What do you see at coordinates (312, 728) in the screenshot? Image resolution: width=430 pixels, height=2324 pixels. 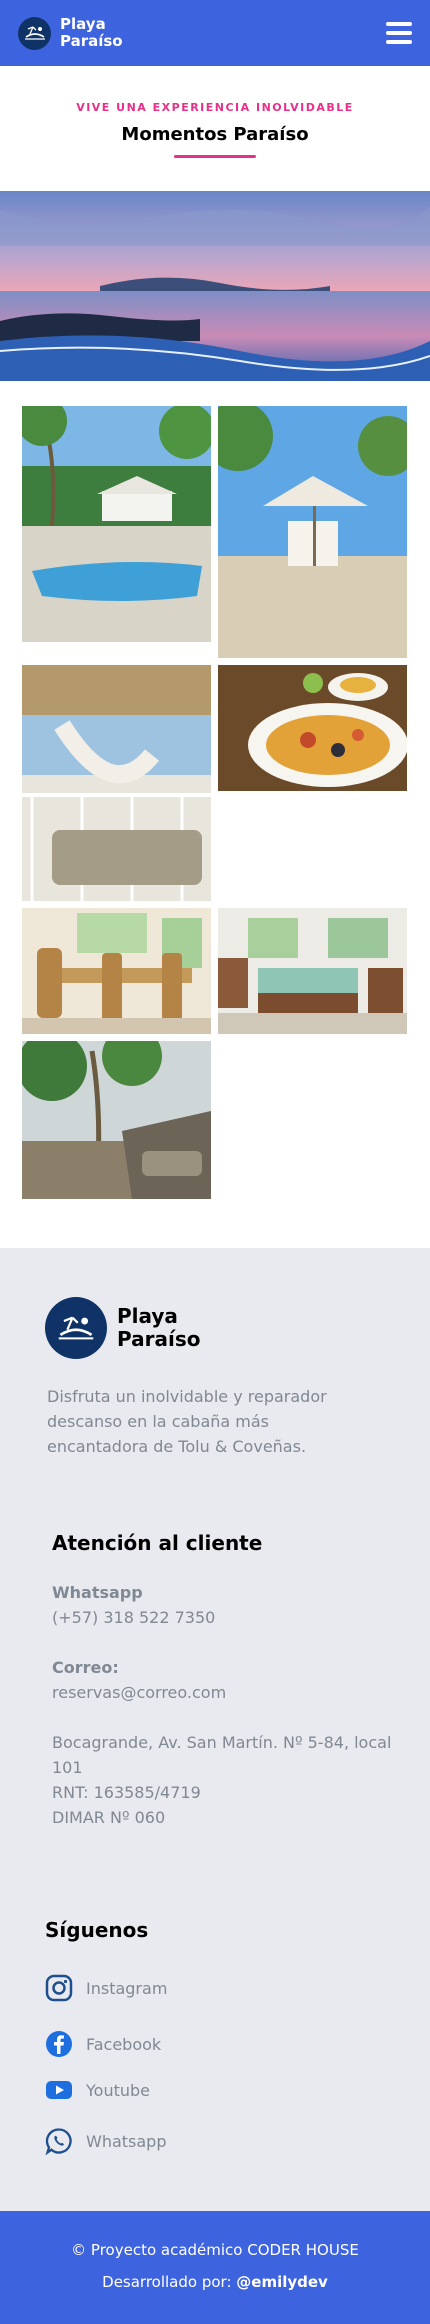 I see `seafood-paella-photo` at bounding box center [312, 728].